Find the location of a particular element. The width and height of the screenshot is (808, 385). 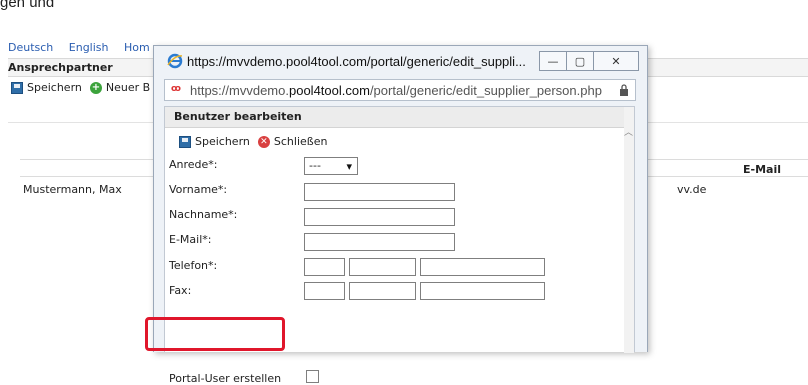

portal-user-label: Portal-User erstellen is located at coordinates (225, 378).